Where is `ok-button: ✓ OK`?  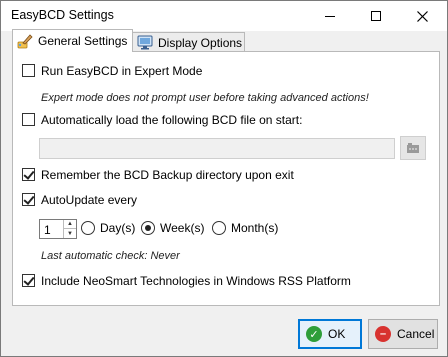
ok-button: ✓ OK is located at coordinates (330, 334).